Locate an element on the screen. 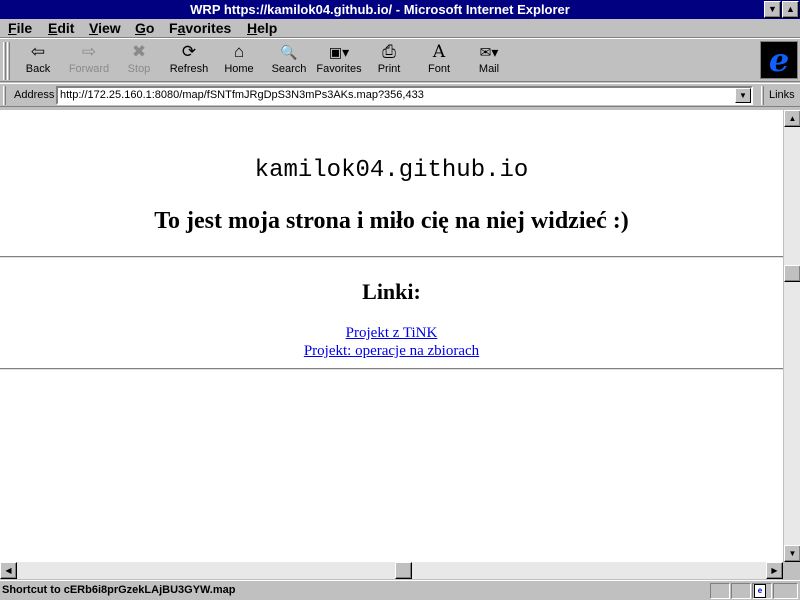  scroll-up-button: ▲ is located at coordinates (792, 118).